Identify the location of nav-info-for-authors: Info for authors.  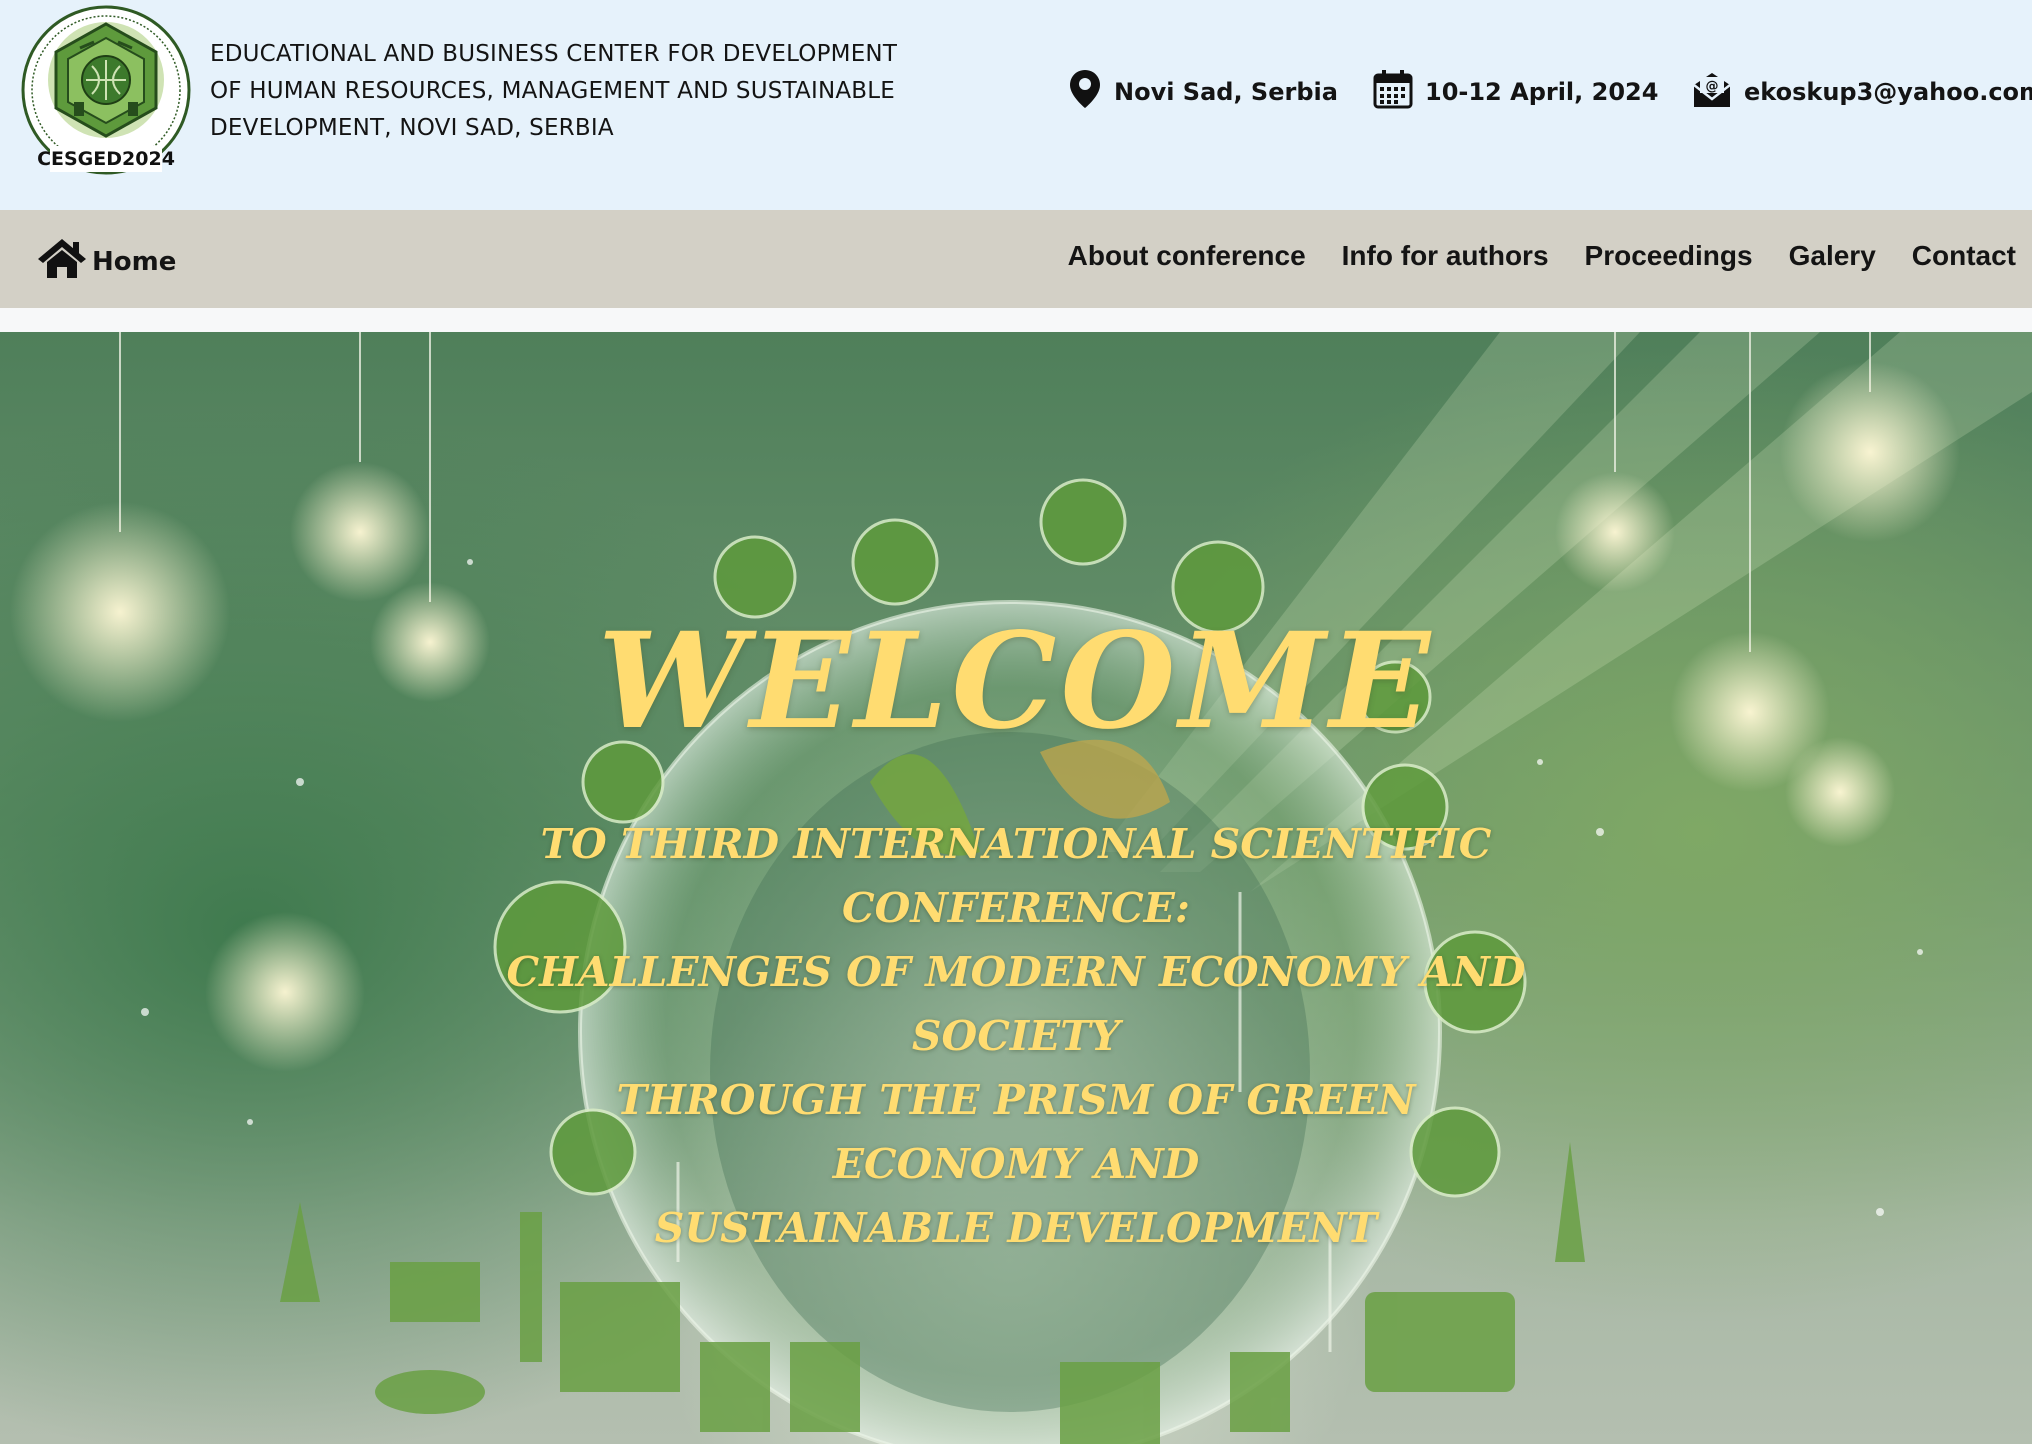
(1445, 256).